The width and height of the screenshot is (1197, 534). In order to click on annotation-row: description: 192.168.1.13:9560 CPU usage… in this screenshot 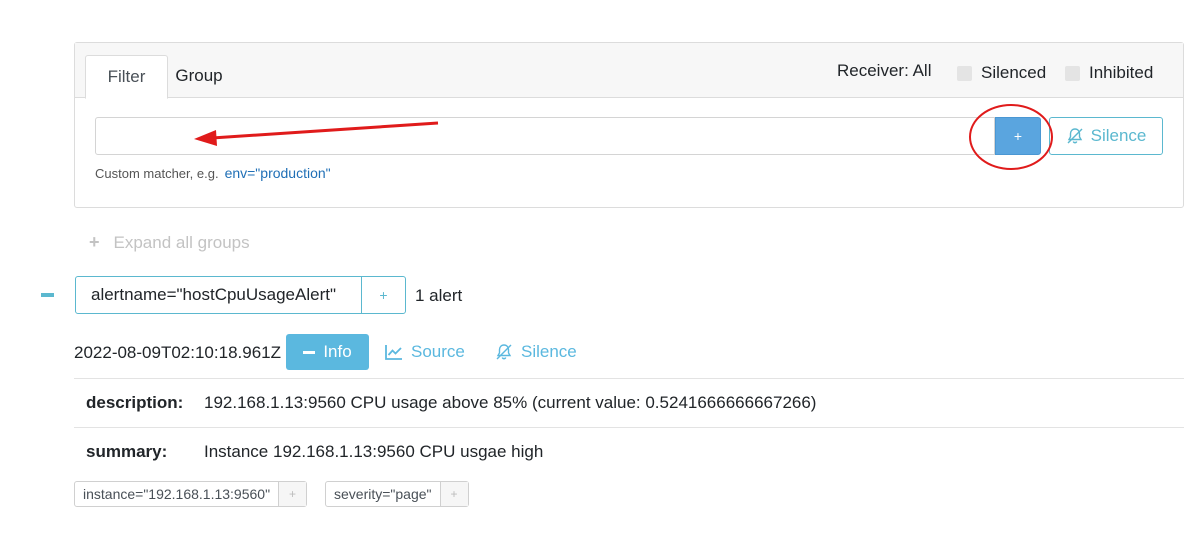, I will do `click(629, 402)`.